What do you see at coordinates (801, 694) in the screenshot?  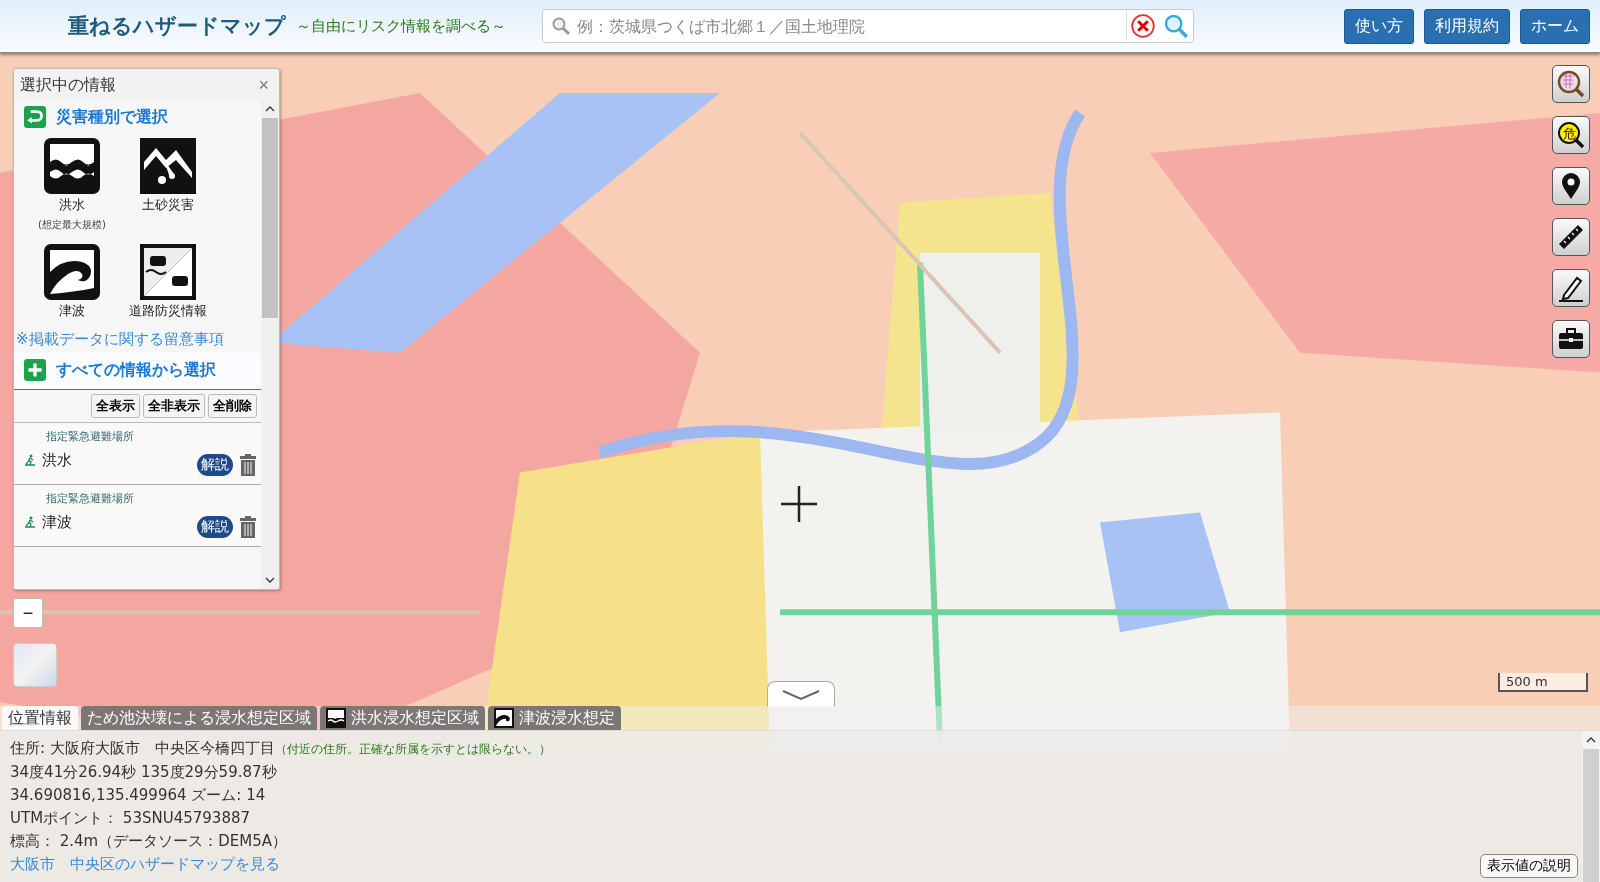 I see `collapse-tab` at bounding box center [801, 694].